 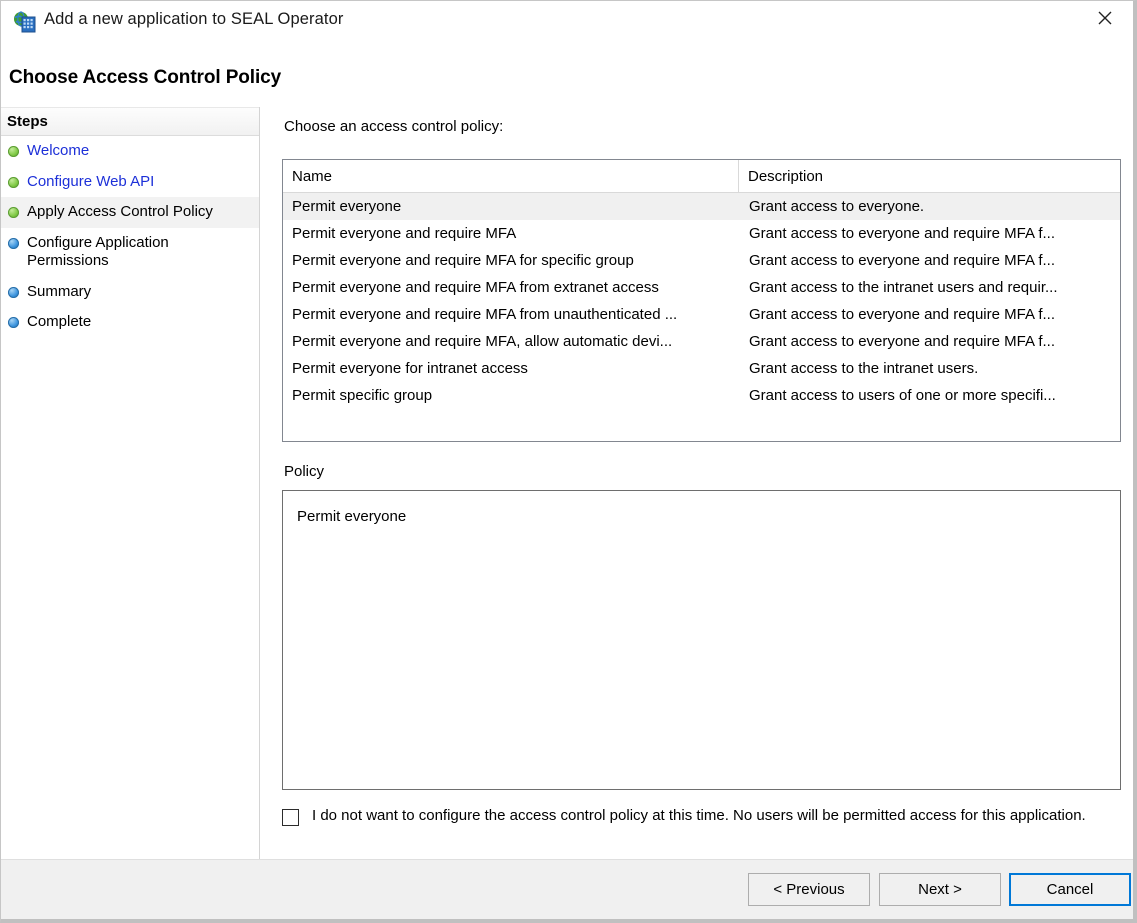 I want to click on cell-name: Permit specific group, so click(x=362, y=395).